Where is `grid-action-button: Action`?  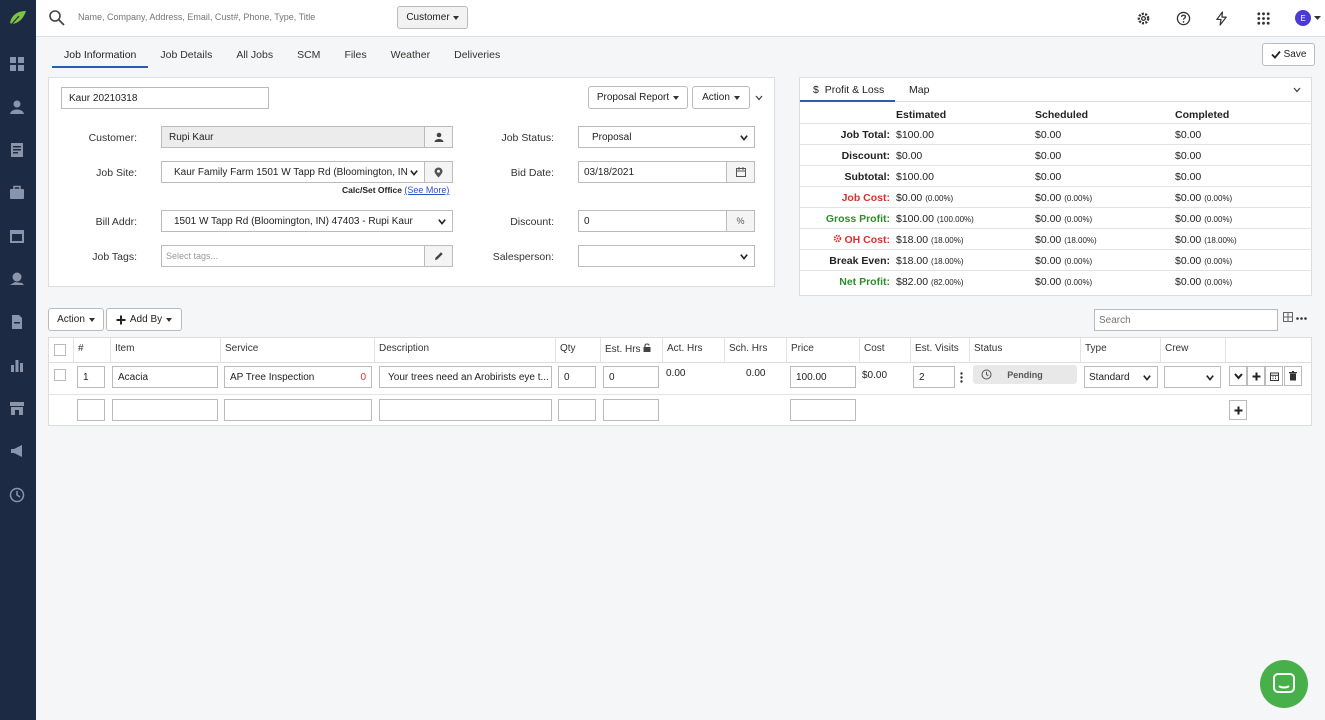 grid-action-button: Action is located at coordinates (76, 319).